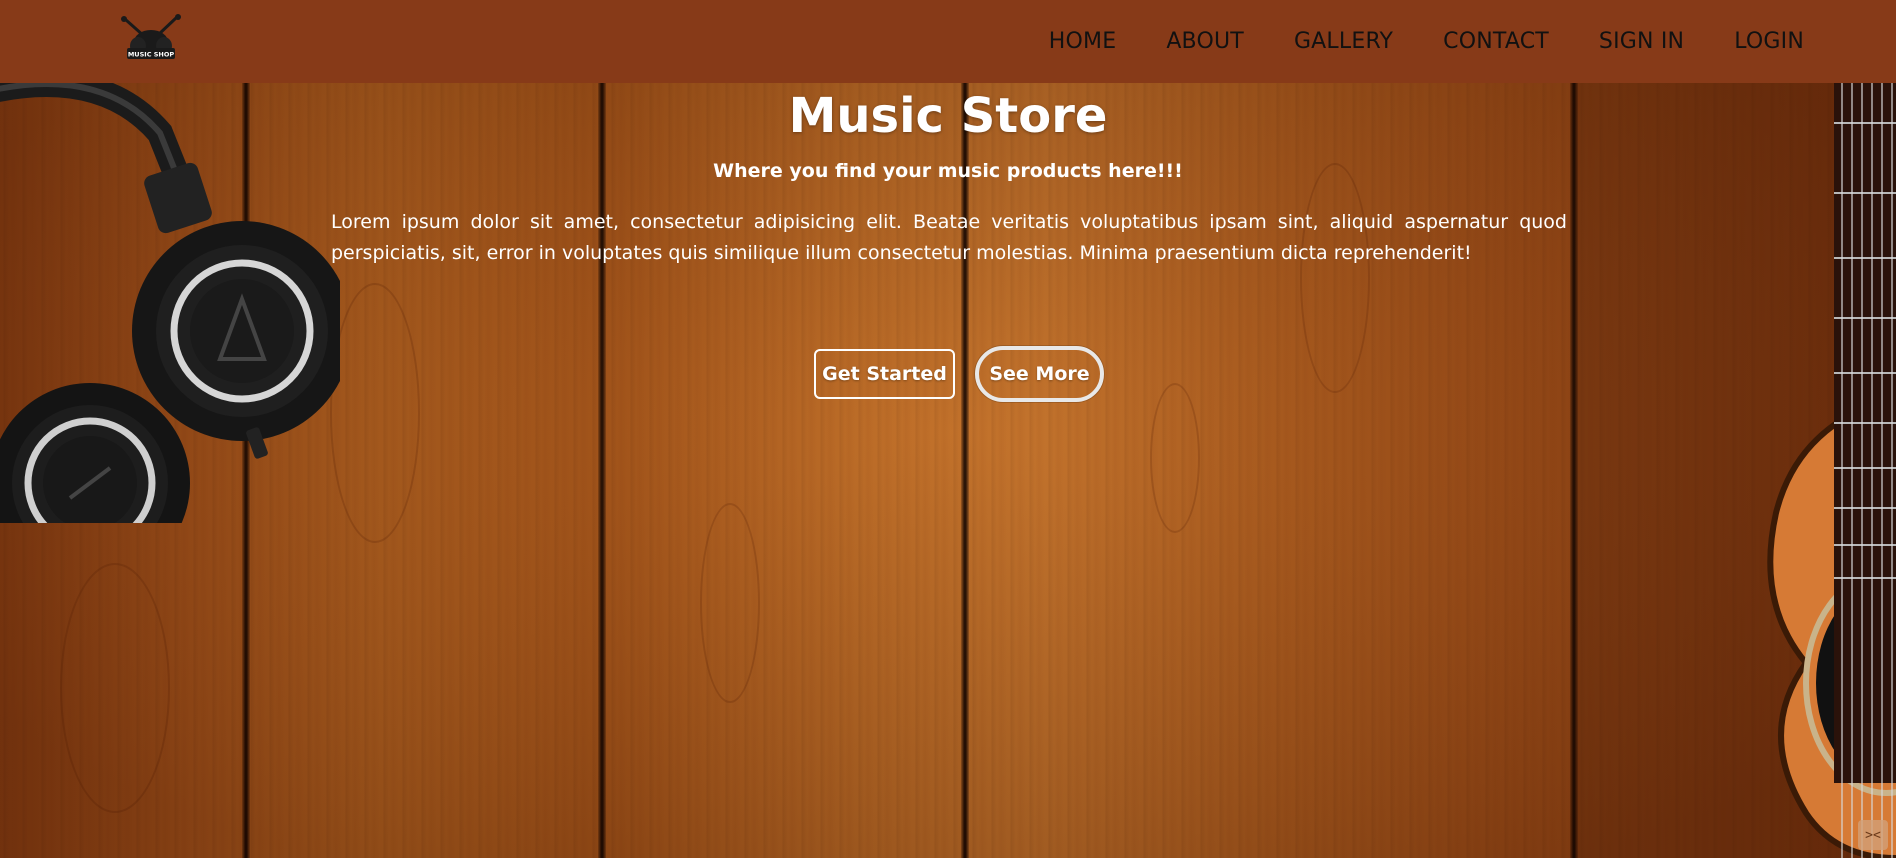 The image size is (1896, 858). I want to click on hero-title: Music Store, so click(948, 116).